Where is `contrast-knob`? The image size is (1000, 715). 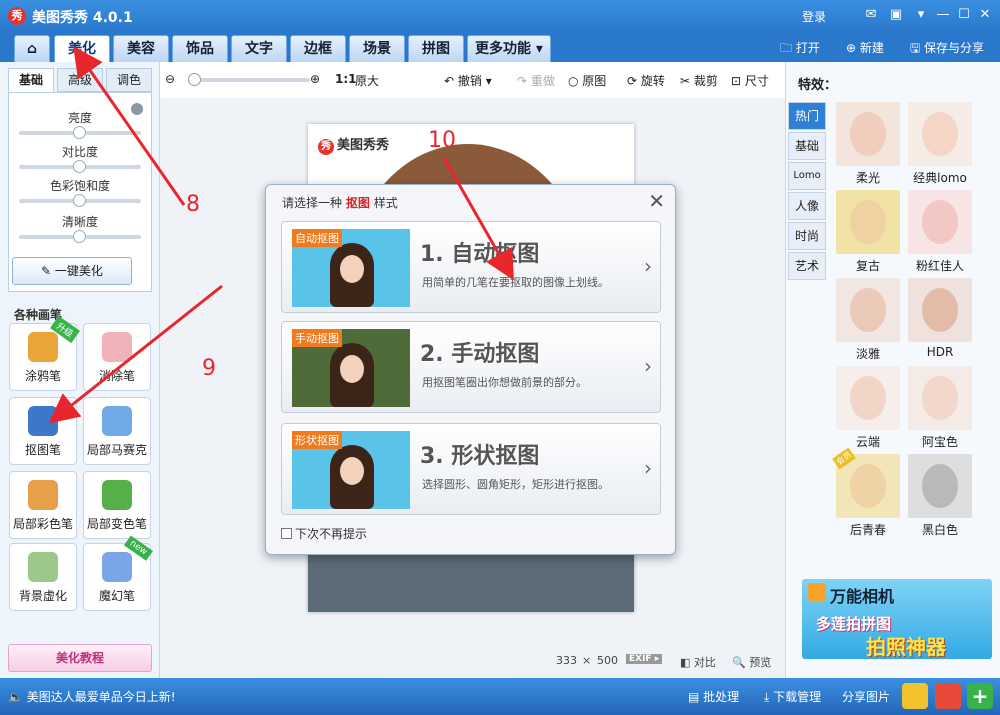
contrast-knob is located at coordinates (79, 166).